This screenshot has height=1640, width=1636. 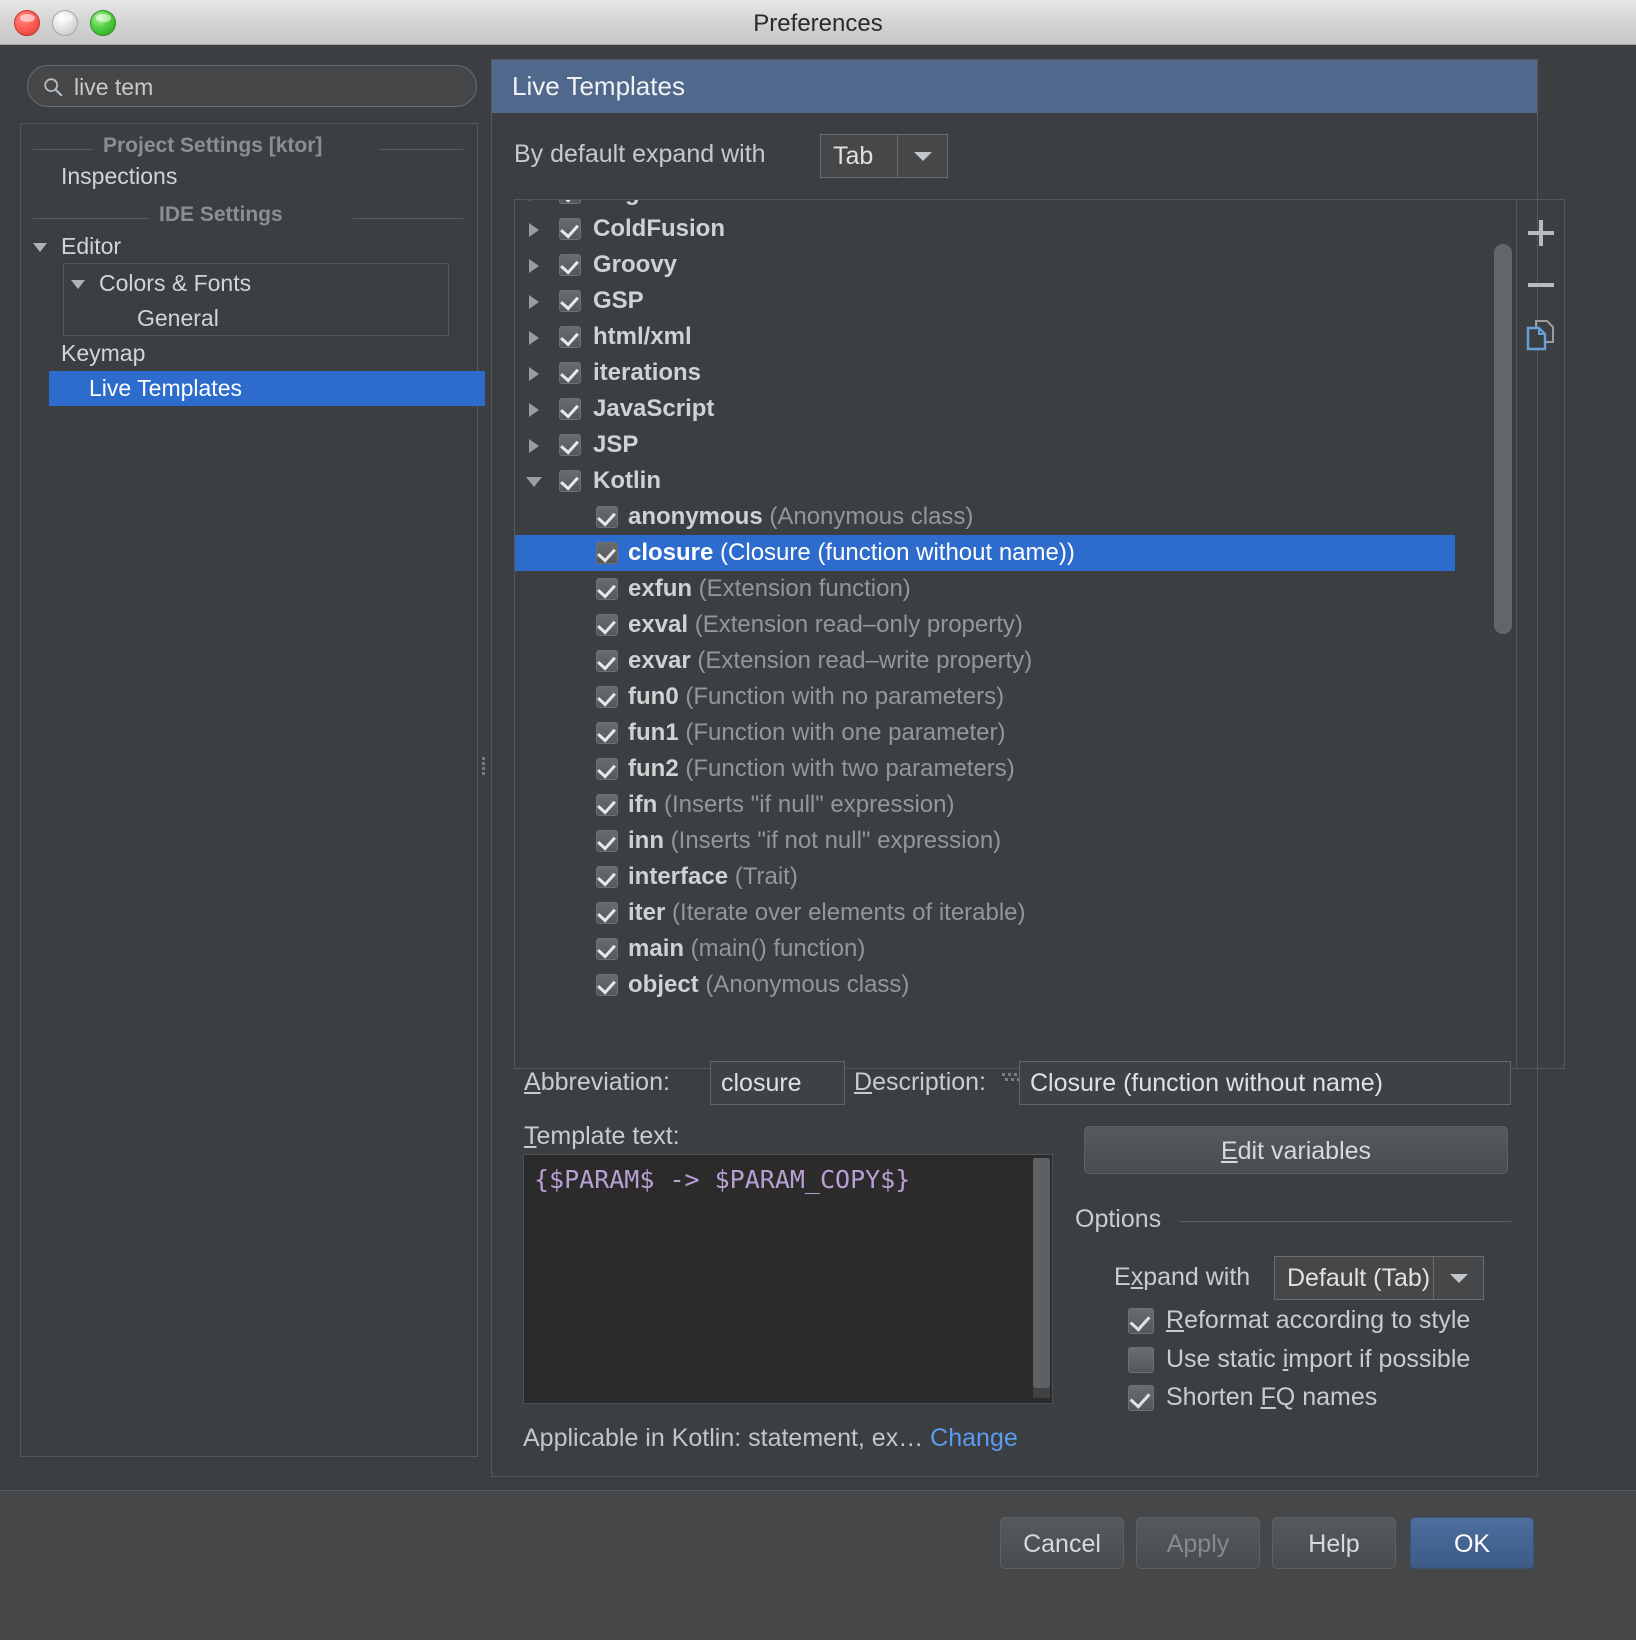 What do you see at coordinates (1318, 1320) in the screenshot?
I see `reformat-checkbox-label: Reformat according to style` at bounding box center [1318, 1320].